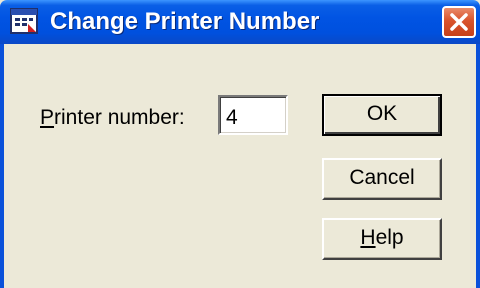 The width and height of the screenshot is (480, 288). I want to click on label-text: rinter number:, so click(119, 117).